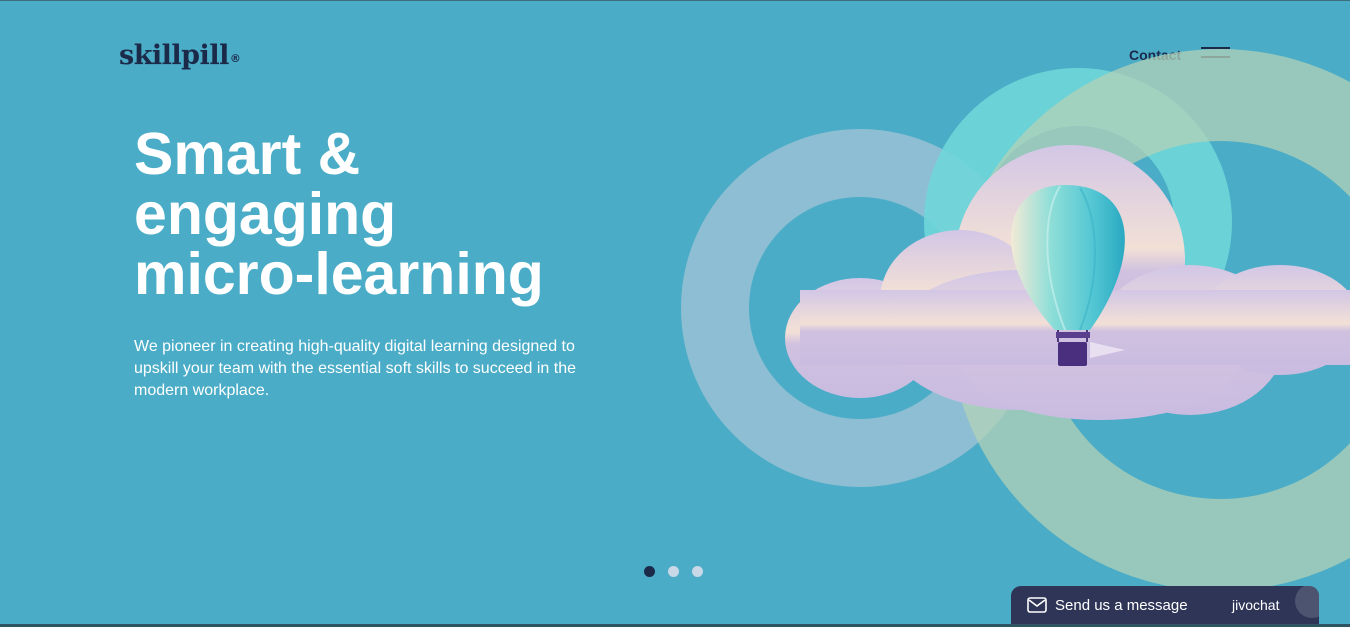 The height and width of the screenshot is (627, 1350). Describe the element at coordinates (339, 274) in the screenshot. I see `headline-line: micro-learning` at that location.